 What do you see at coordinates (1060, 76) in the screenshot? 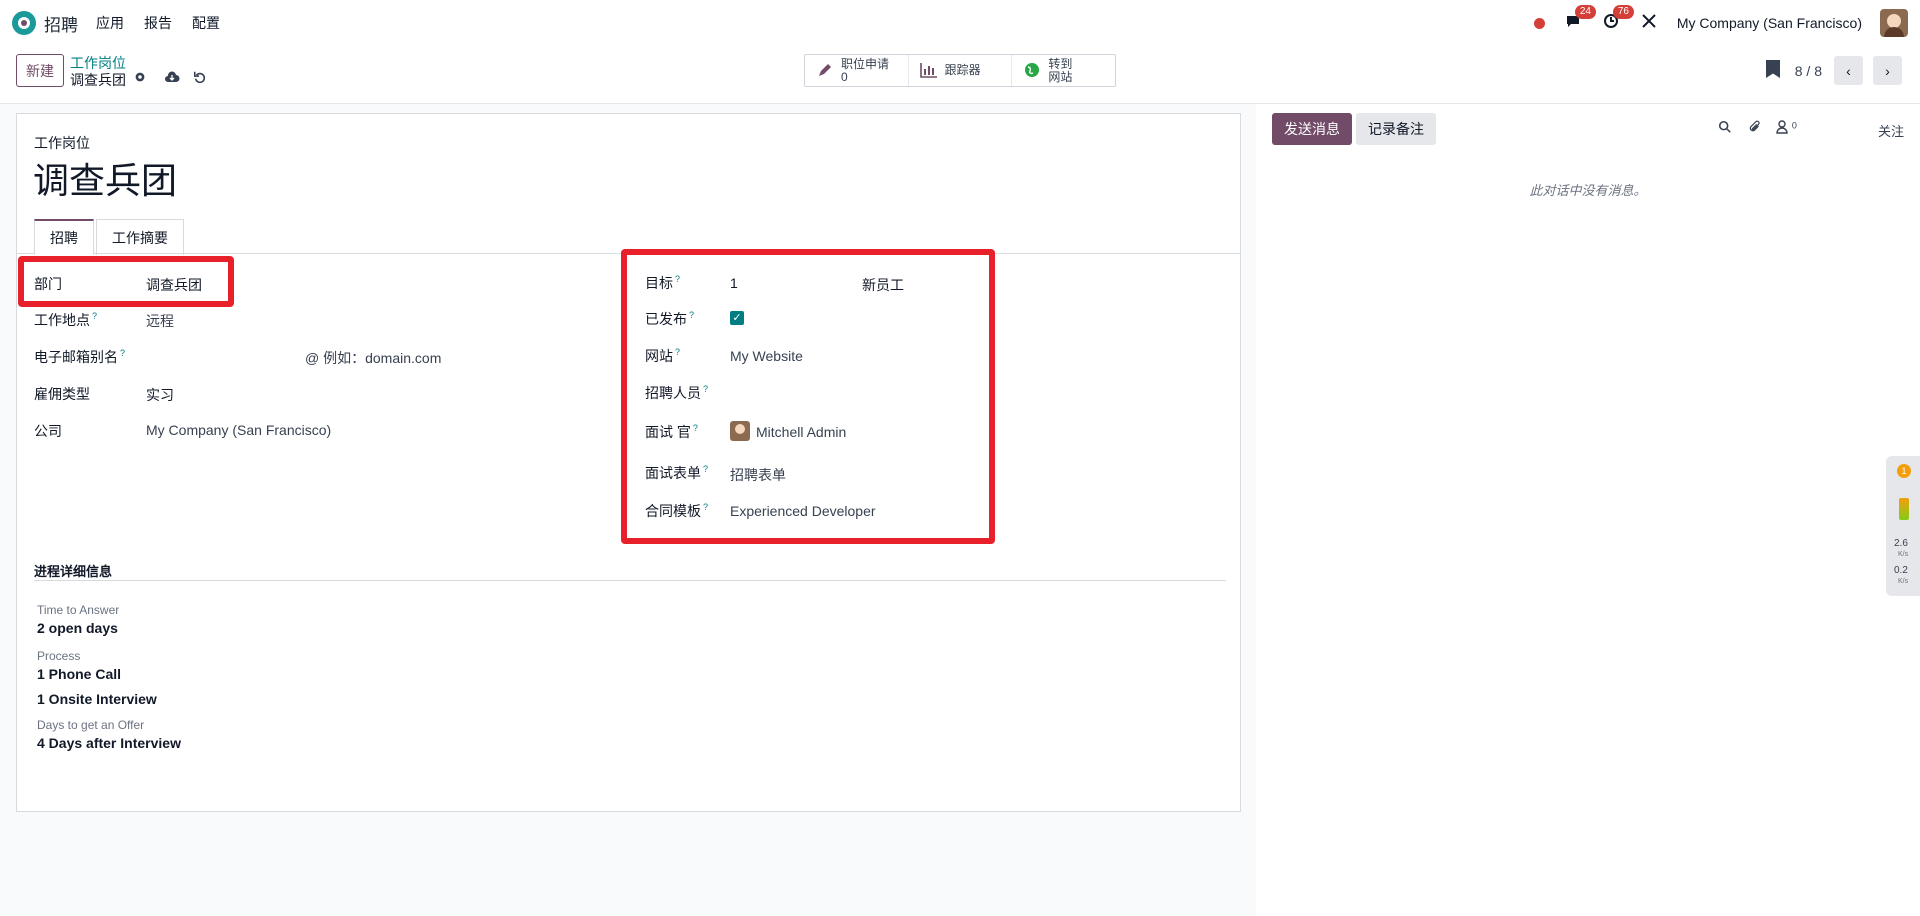
I see `website-line2: 网站` at bounding box center [1060, 76].